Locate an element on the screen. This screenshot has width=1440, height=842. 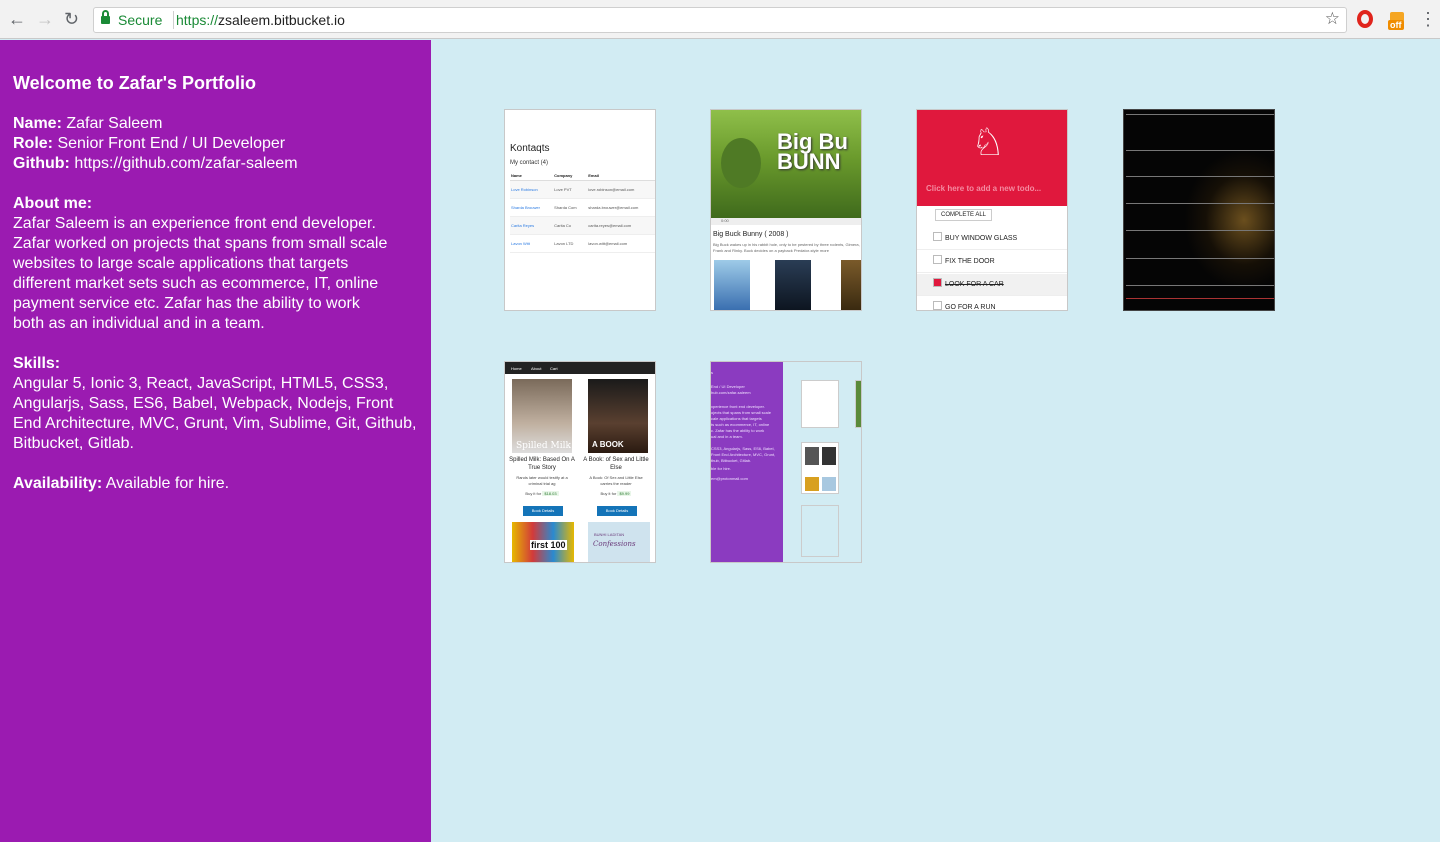
address-separator is located at coordinates (173, 20).